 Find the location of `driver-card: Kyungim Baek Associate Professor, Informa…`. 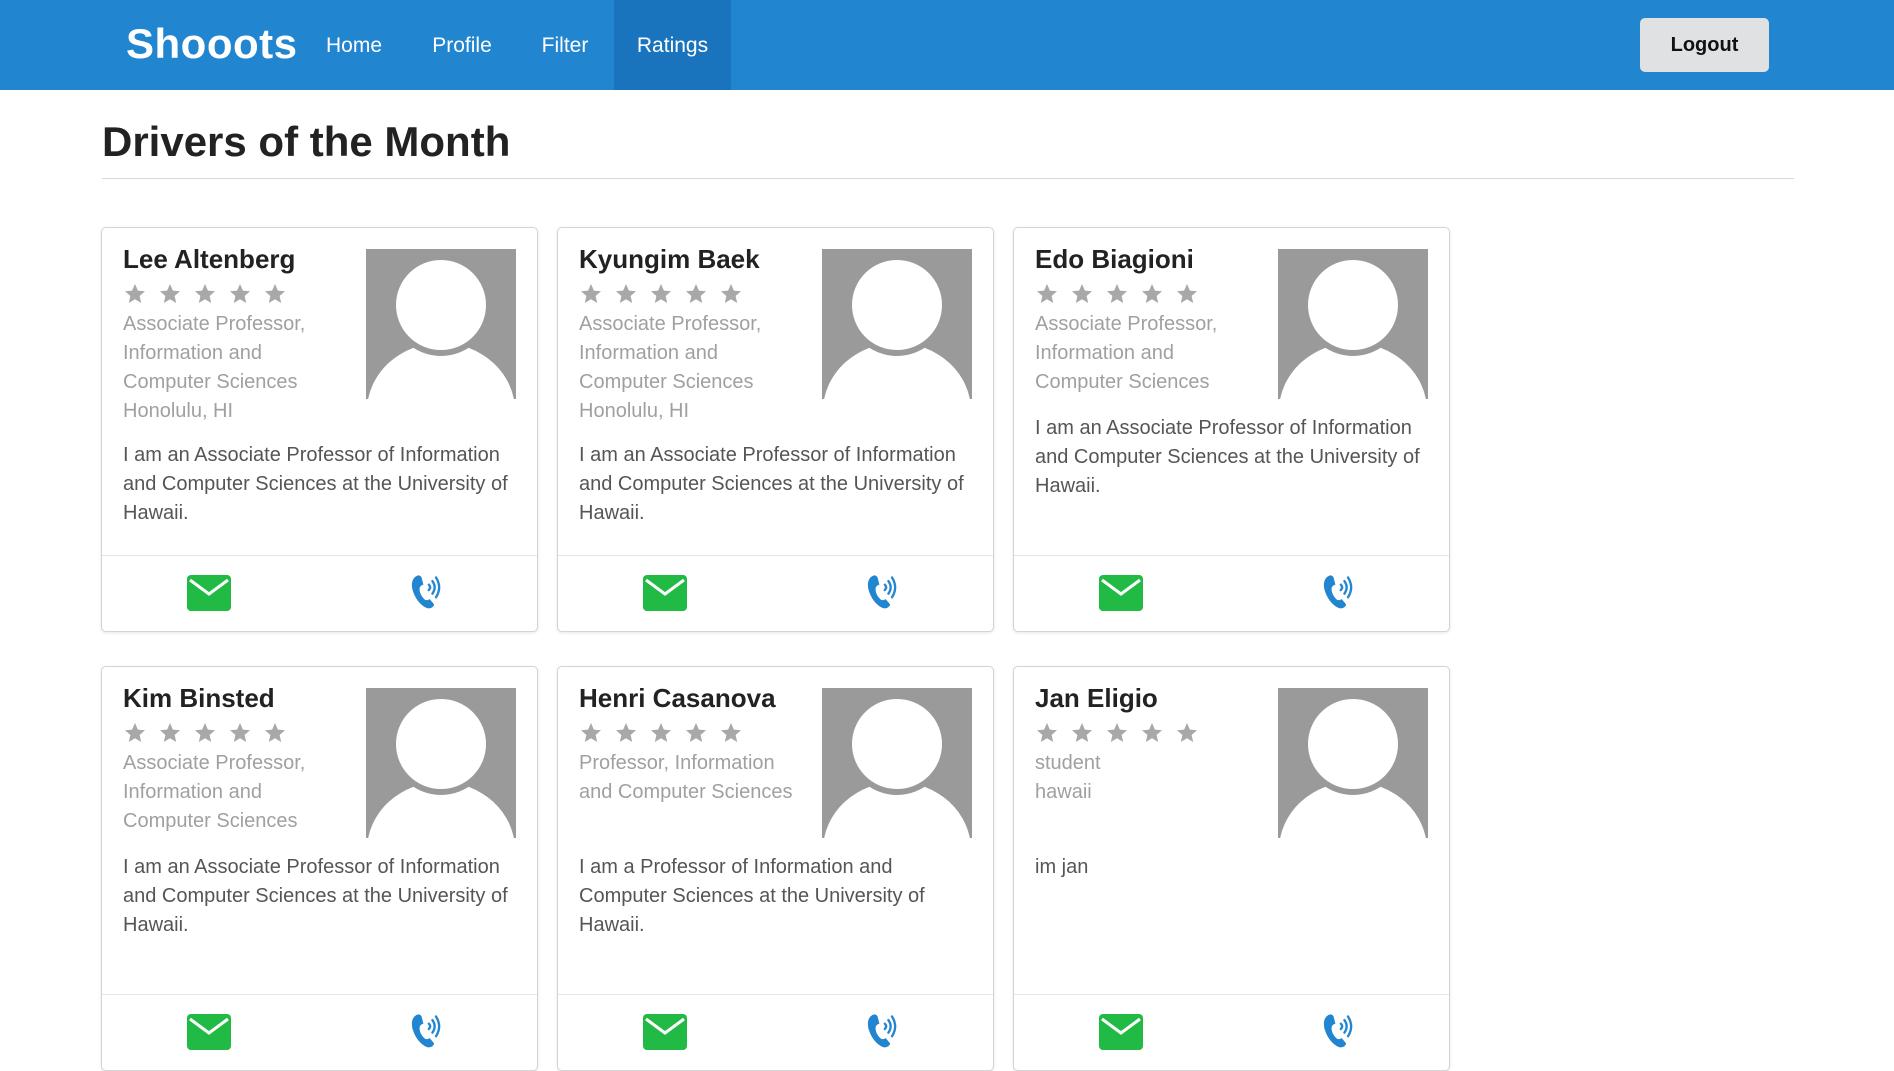

driver-card: Kyungim Baek Associate Professor, Informa… is located at coordinates (775, 429).